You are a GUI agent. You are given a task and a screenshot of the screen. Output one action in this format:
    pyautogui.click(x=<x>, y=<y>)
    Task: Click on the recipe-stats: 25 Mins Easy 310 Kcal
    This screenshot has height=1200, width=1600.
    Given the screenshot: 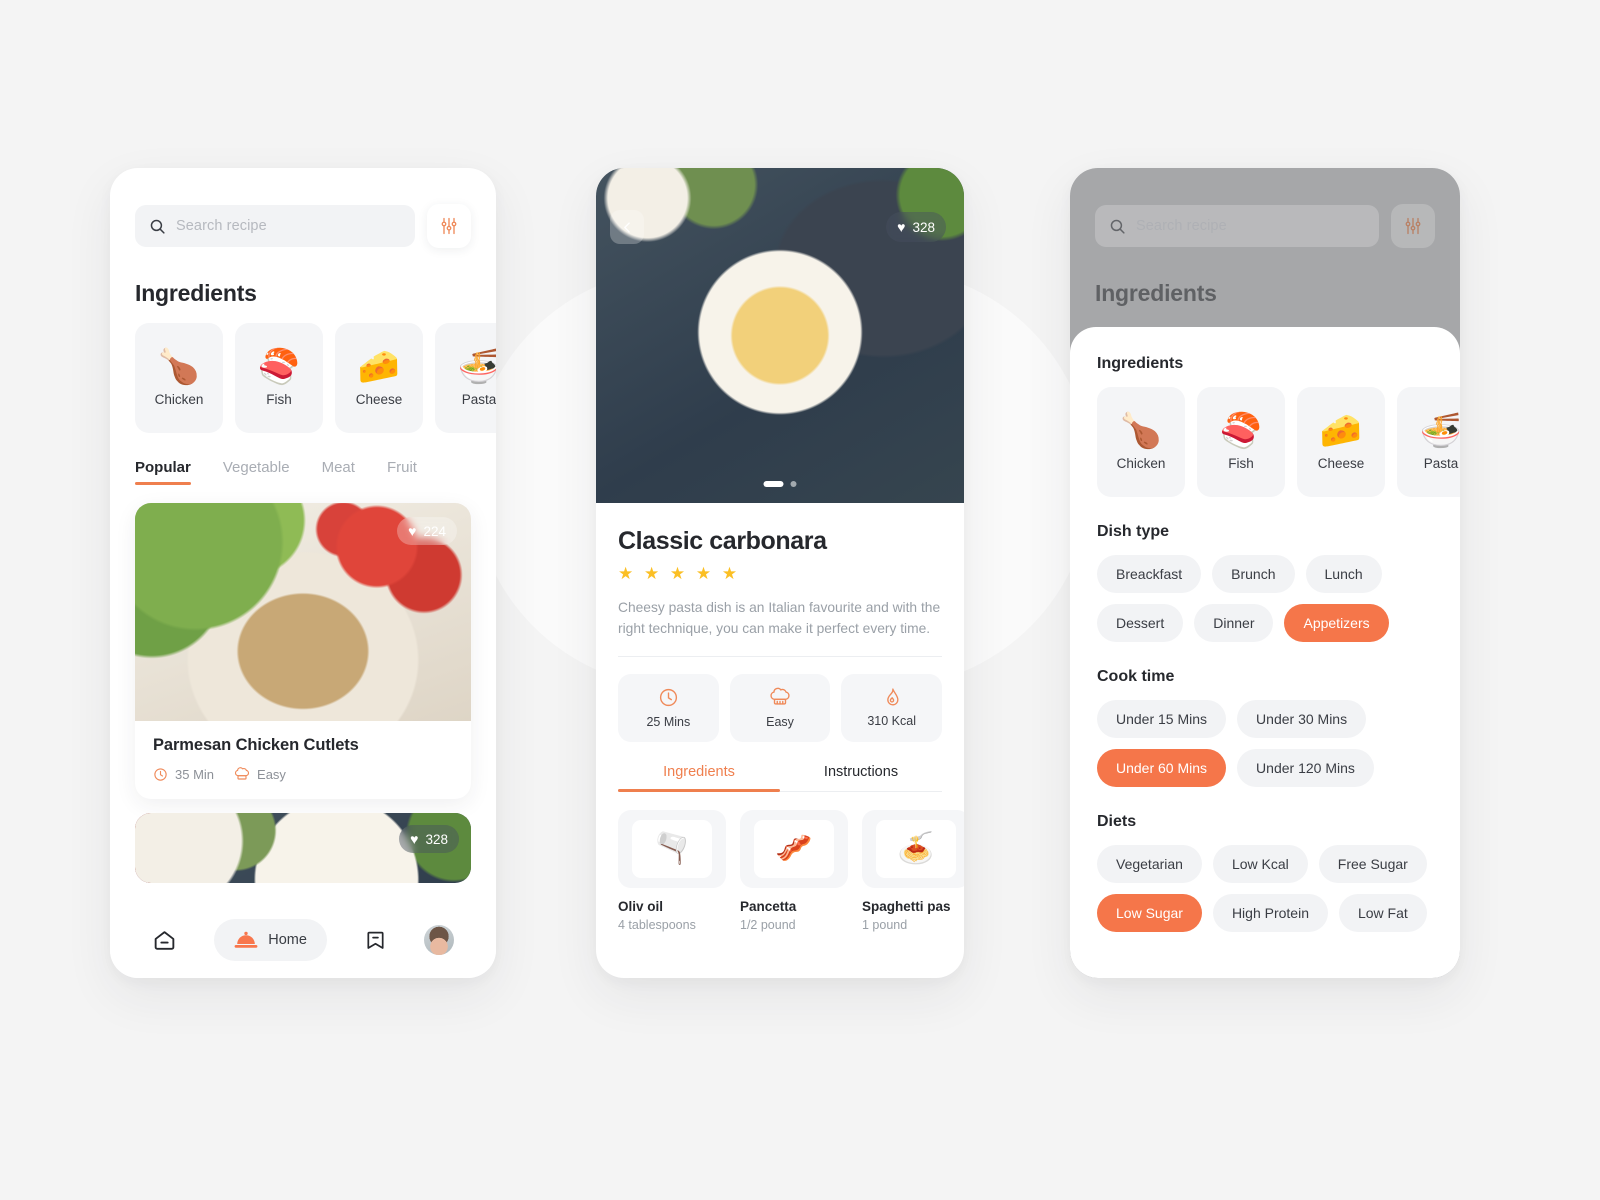 What is the action you would take?
    pyautogui.click(x=780, y=707)
    